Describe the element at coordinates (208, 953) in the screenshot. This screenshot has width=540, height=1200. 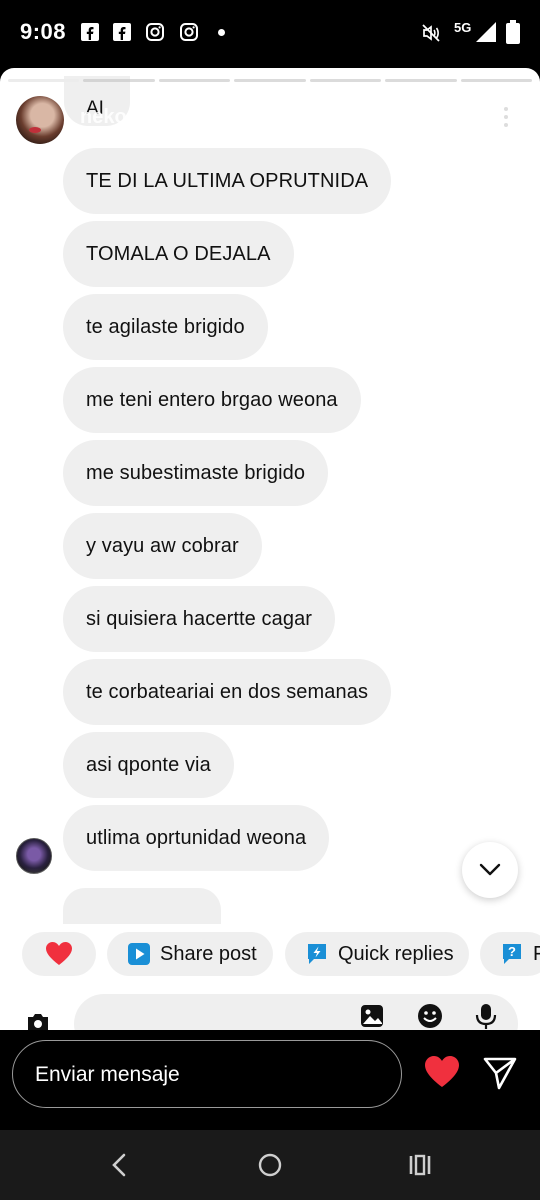
I see `share-post-label: Share post` at that location.